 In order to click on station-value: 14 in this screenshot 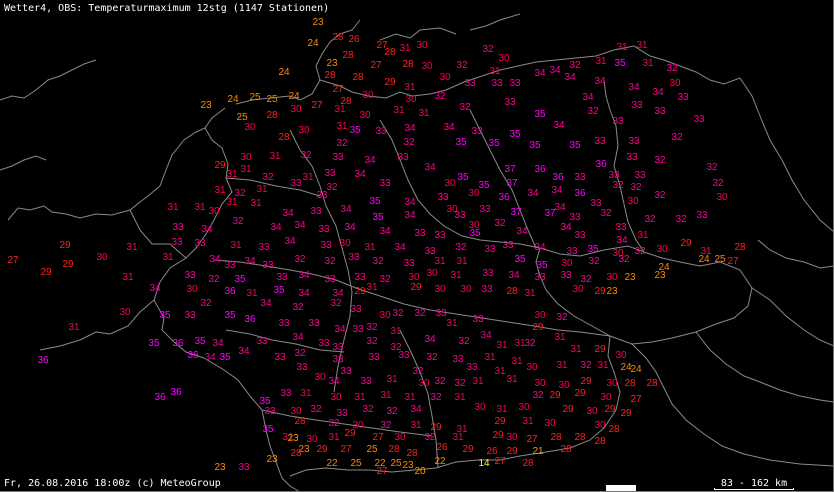, I will do `click(484, 463)`.